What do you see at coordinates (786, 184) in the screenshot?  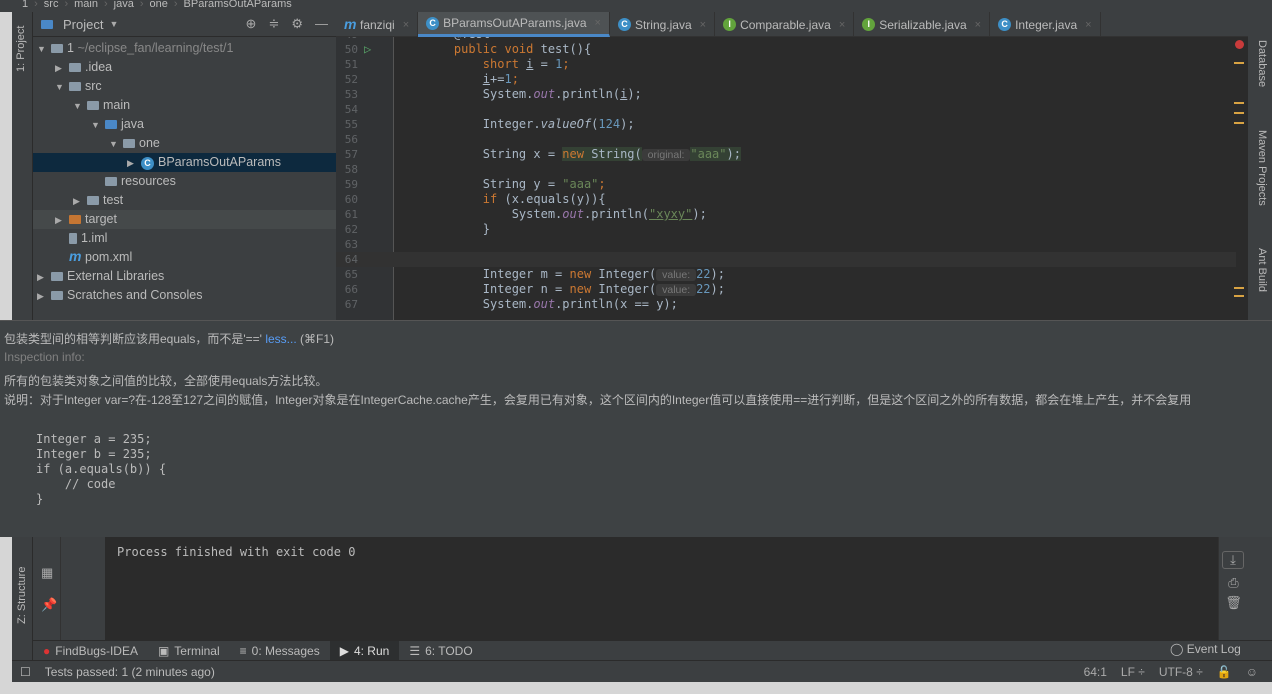 I see `code-line: 59 String y = "aaa";` at bounding box center [786, 184].